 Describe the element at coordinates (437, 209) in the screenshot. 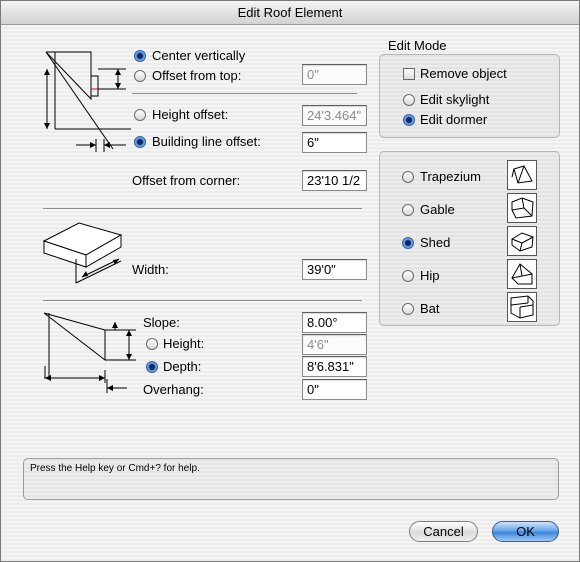

I see `dormer-type-label: Gable` at that location.